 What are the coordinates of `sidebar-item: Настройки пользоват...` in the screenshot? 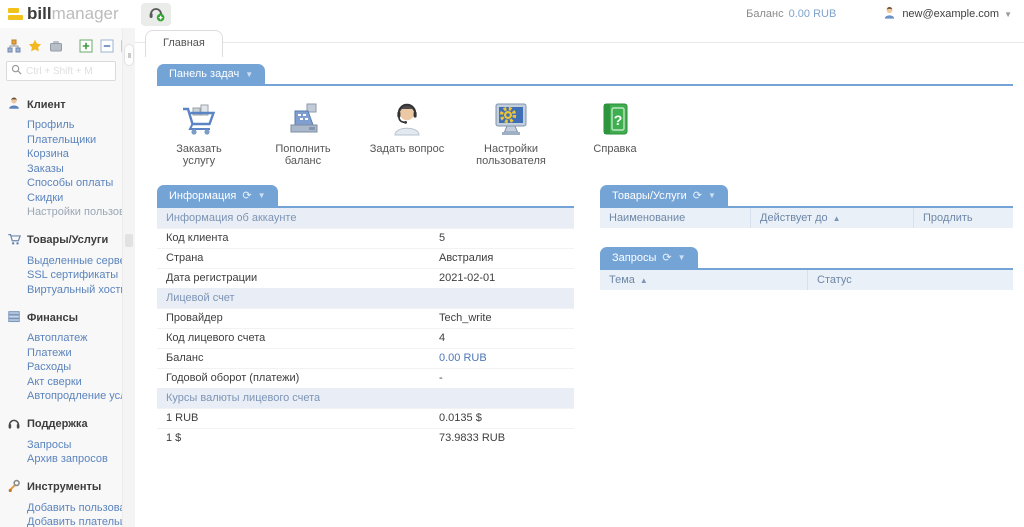 It's located at (74, 212).